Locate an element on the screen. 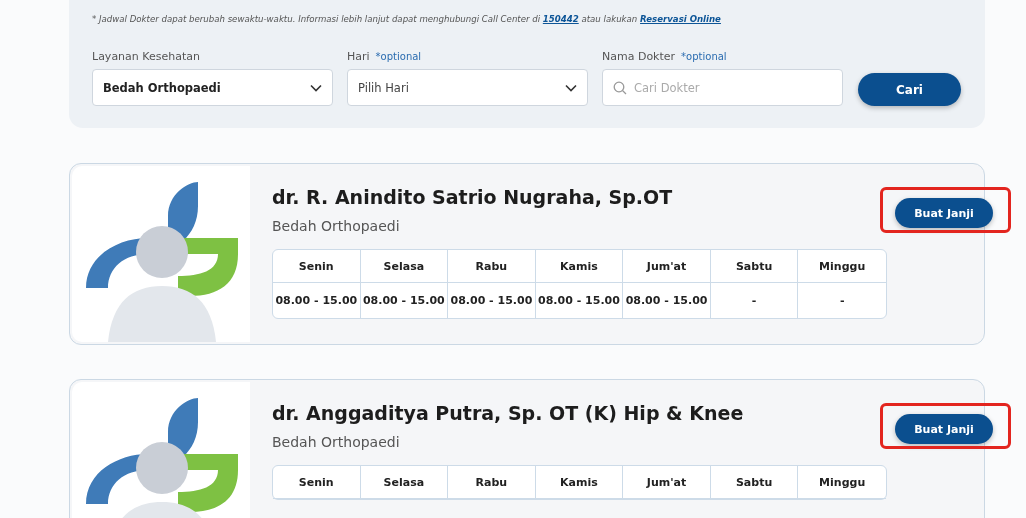 The width and height of the screenshot is (1026, 518). dropdown-field: Pilih Hari is located at coordinates (467, 87).